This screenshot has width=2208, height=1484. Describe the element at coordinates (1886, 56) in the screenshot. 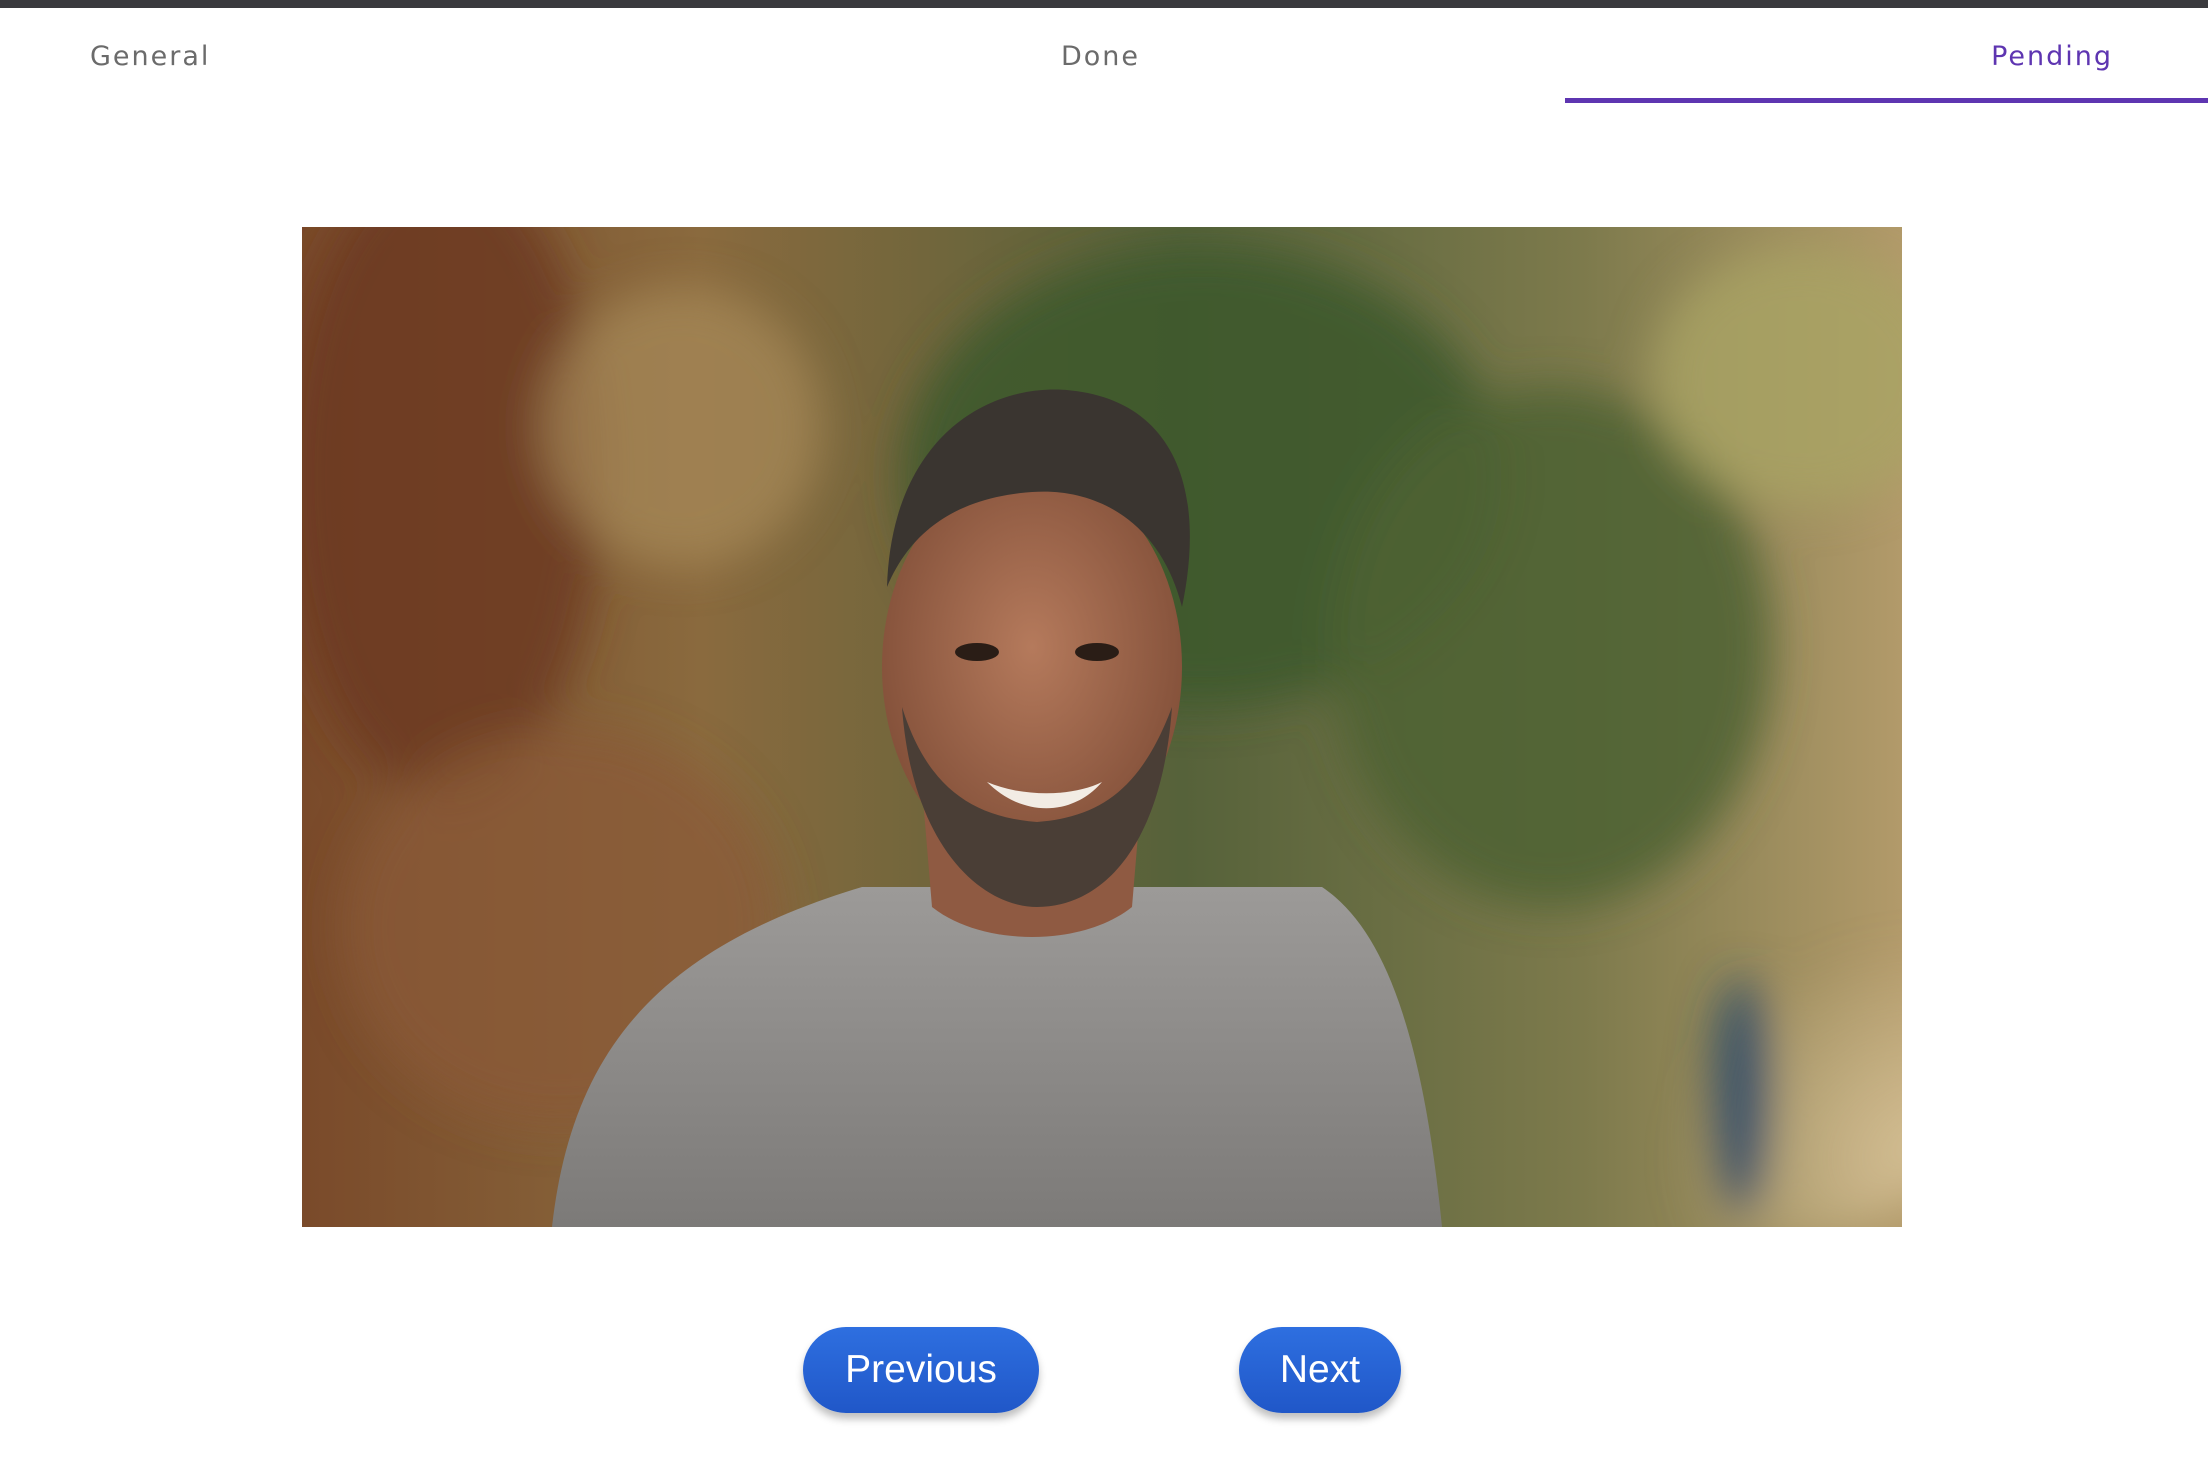

I see `tab-pending: Pending` at that location.